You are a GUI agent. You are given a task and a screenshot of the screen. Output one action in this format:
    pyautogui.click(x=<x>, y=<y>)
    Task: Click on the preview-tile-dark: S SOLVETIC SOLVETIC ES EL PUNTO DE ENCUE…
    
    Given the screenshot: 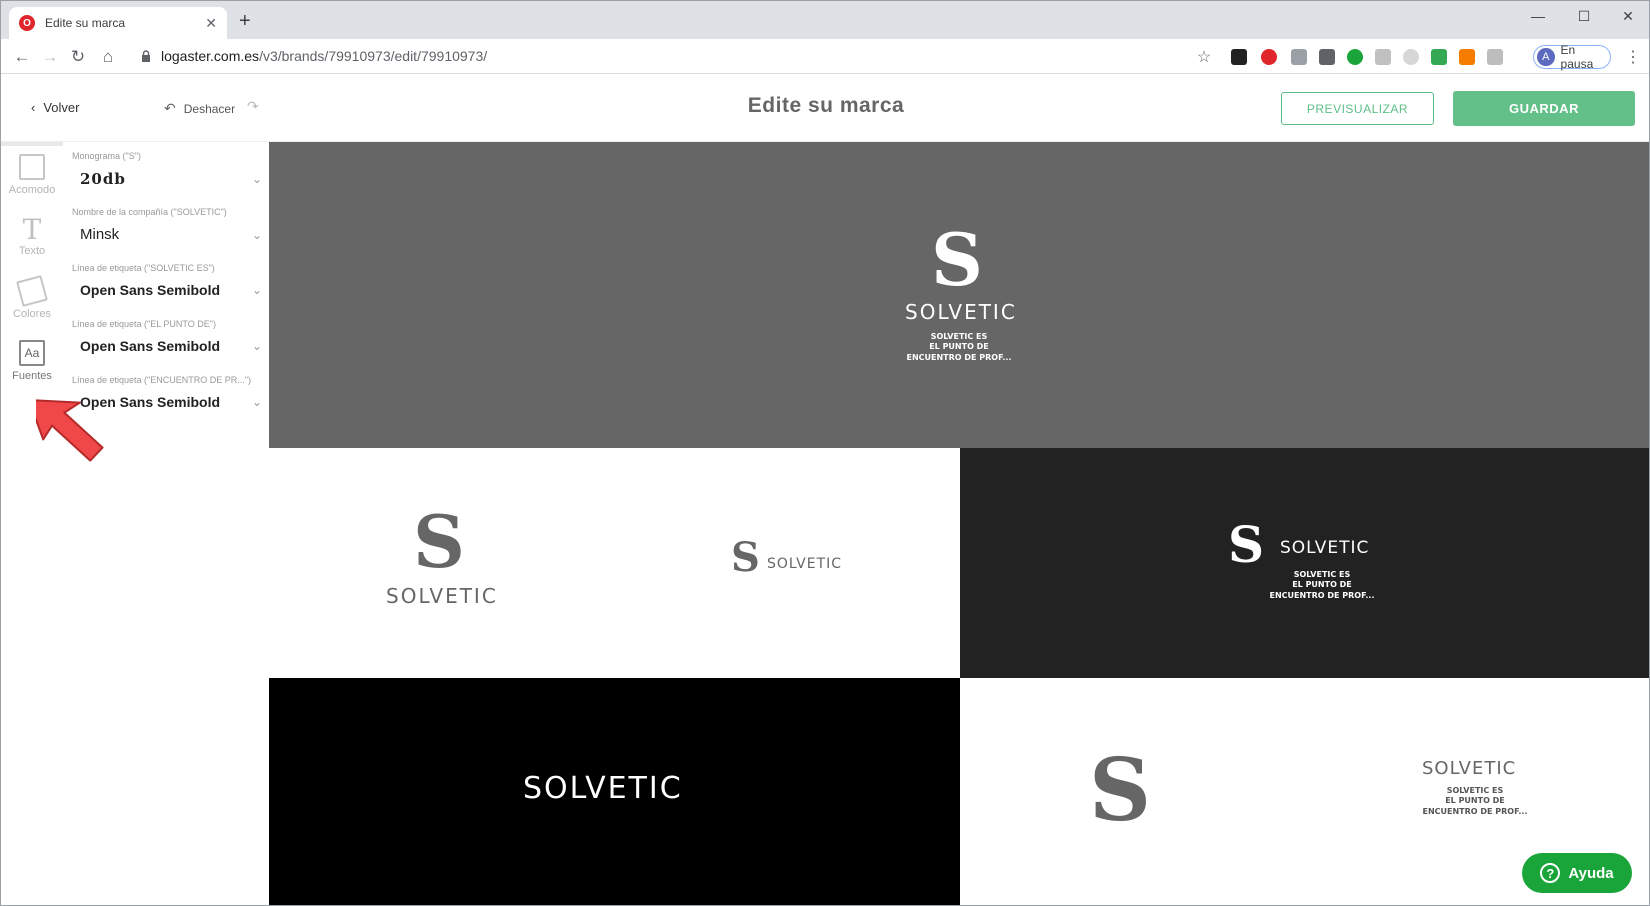 What is the action you would take?
    pyautogui.click(x=1304, y=563)
    